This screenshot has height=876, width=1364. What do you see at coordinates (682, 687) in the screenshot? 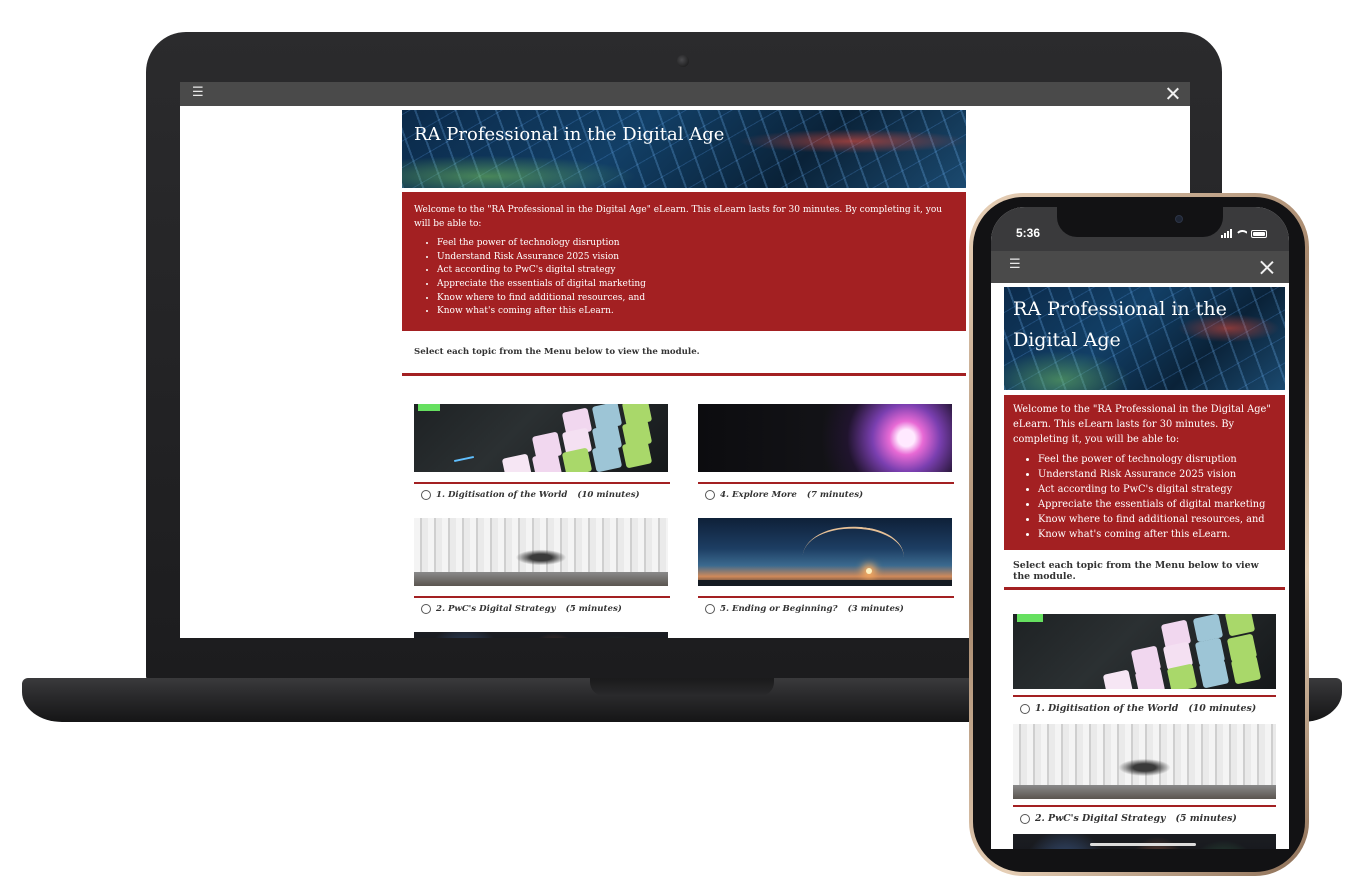
I see `laptop-hinge-notch` at bounding box center [682, 687].